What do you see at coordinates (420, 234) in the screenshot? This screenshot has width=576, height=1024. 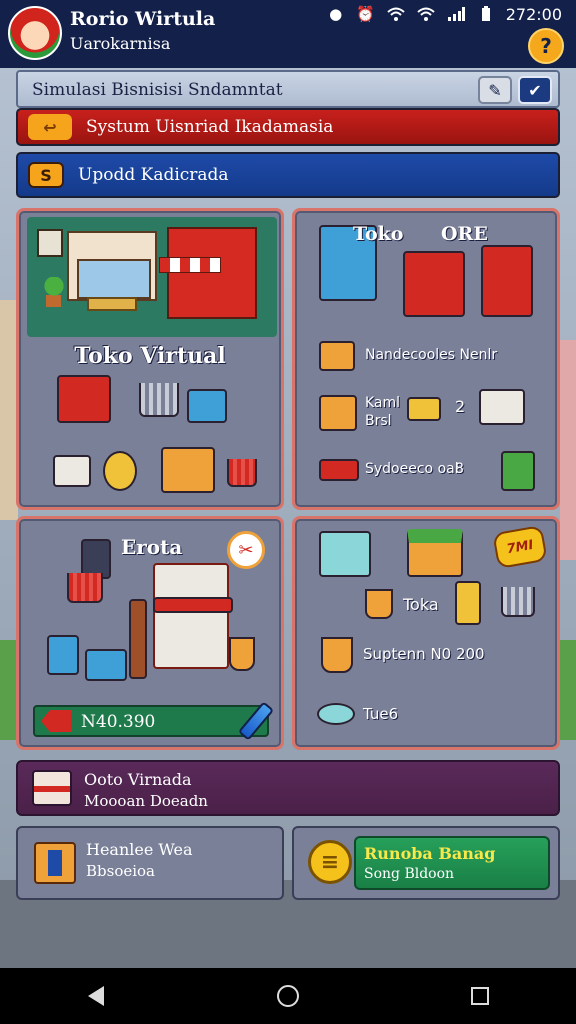 I see `store-ore-heading: Toko ORE` at bounding box center [420, 234].